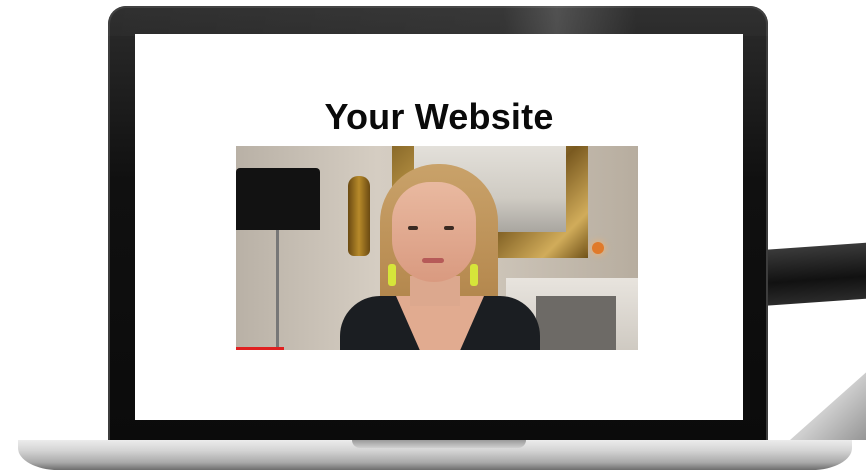 Image resolution: width=866 pixels, height=473 pixels. I want to click on earring-right, so click(474, 275).